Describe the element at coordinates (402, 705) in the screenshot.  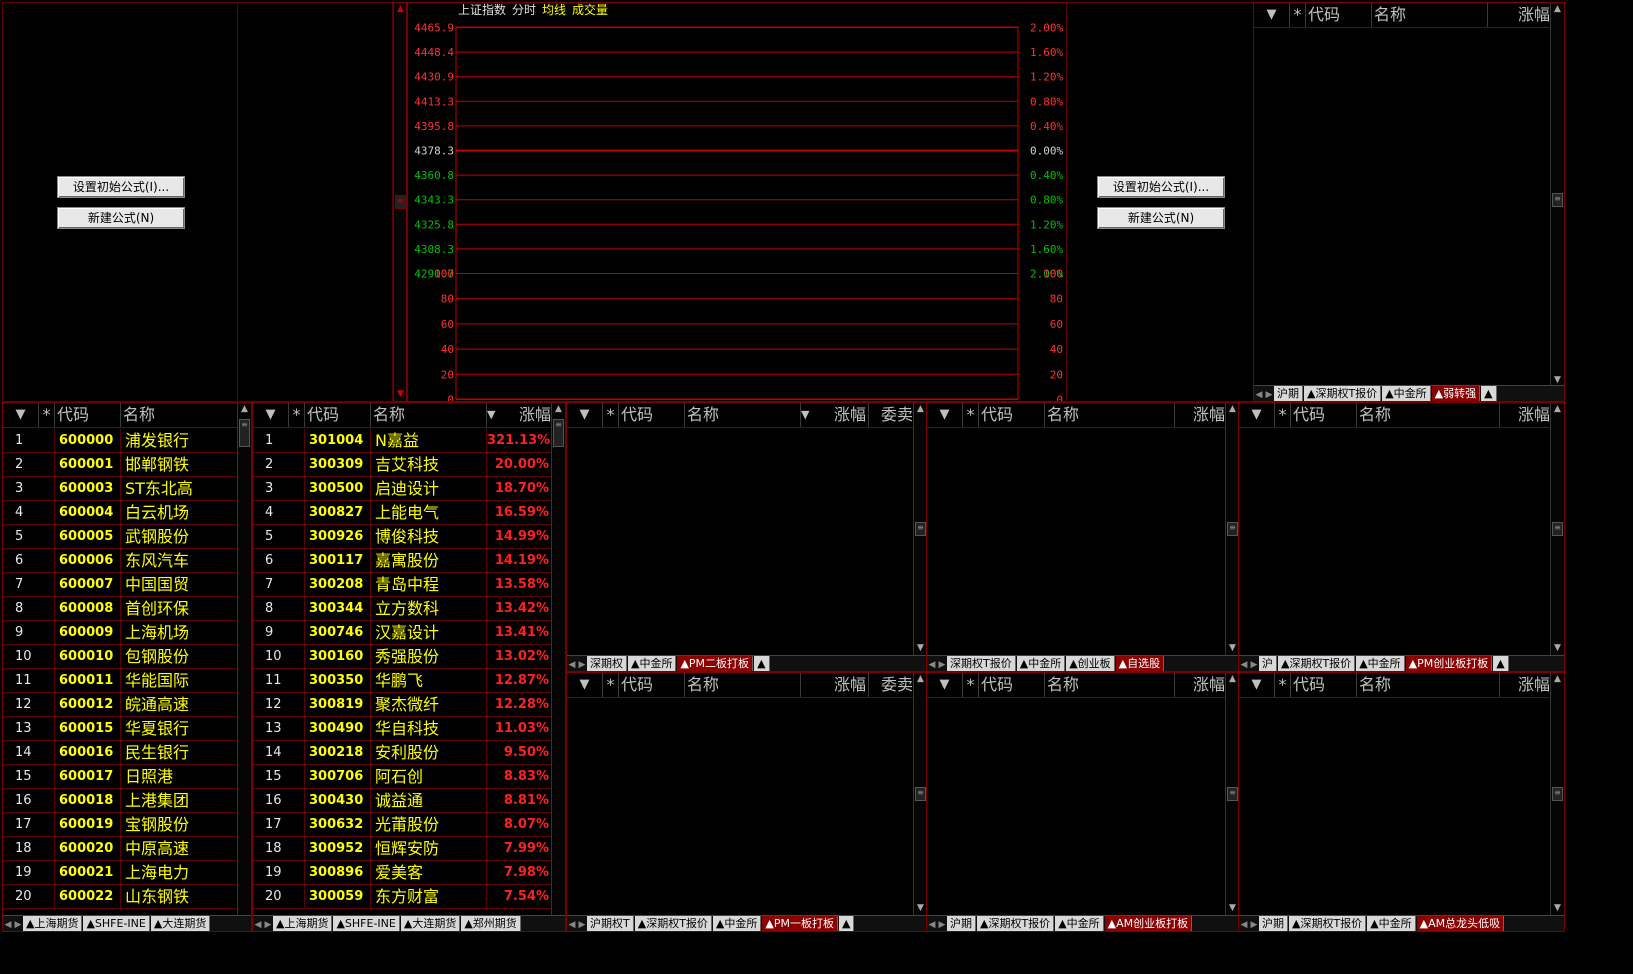
I see `table-row: 12 300819 聚杰微纤 12.28%` at that location.